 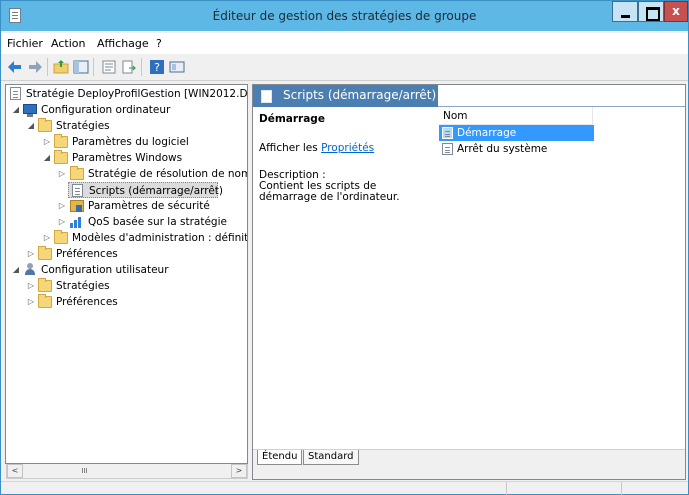 What do you see at coordinates (61, 67) in the screenshot?
I see `up-folder-icon` at bounding box center [61, 67].